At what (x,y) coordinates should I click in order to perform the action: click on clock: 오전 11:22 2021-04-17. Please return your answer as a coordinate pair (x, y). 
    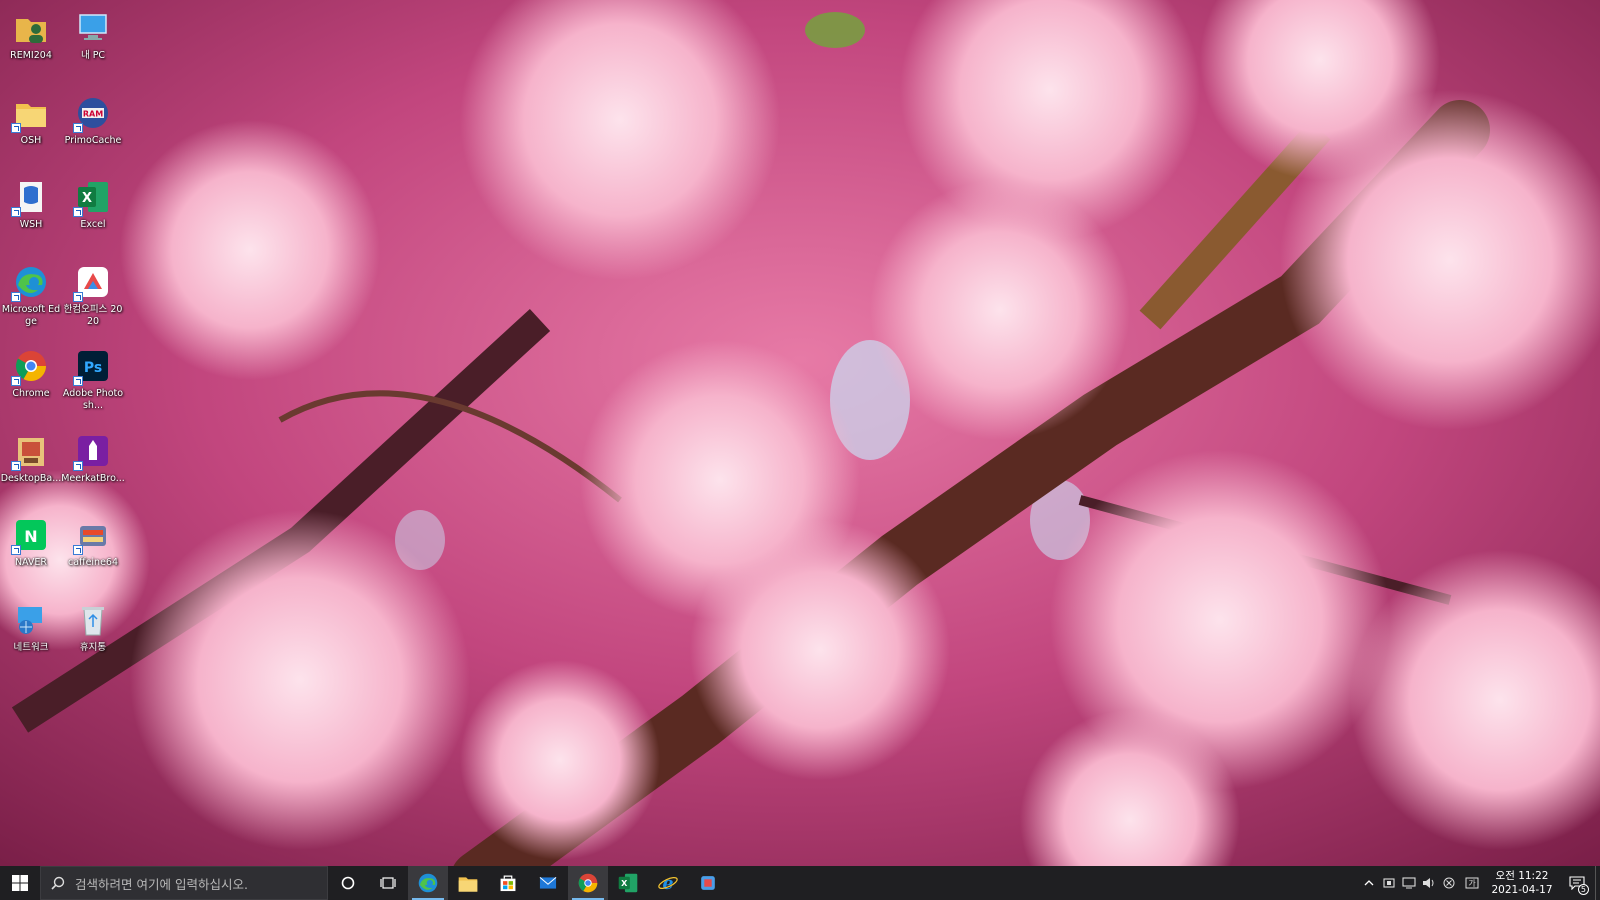
    Looking at the image, I should click on (1522, 883).